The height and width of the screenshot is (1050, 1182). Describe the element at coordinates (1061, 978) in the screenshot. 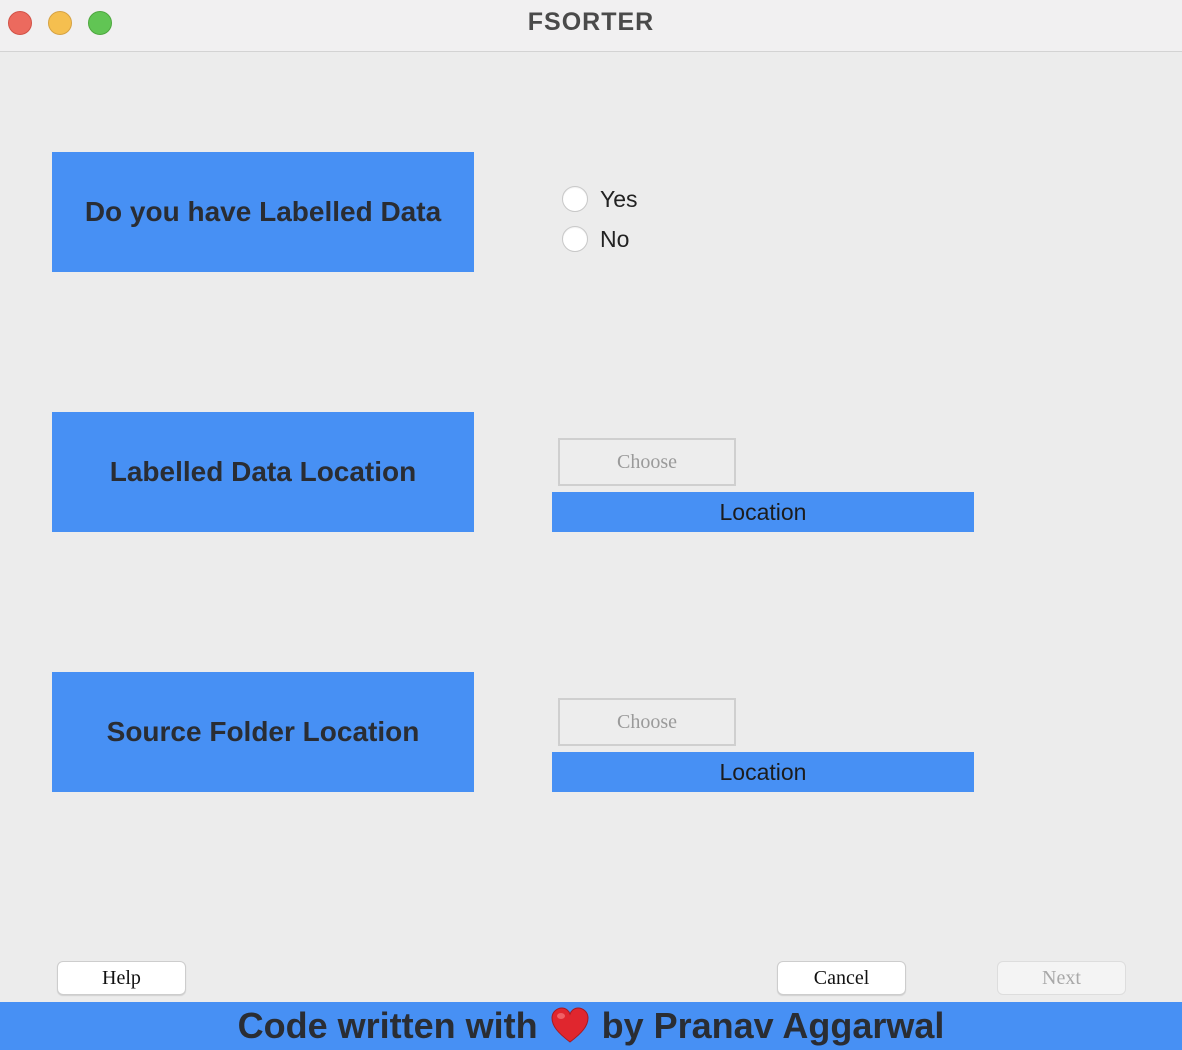

I see `next-button: Next` at that location.